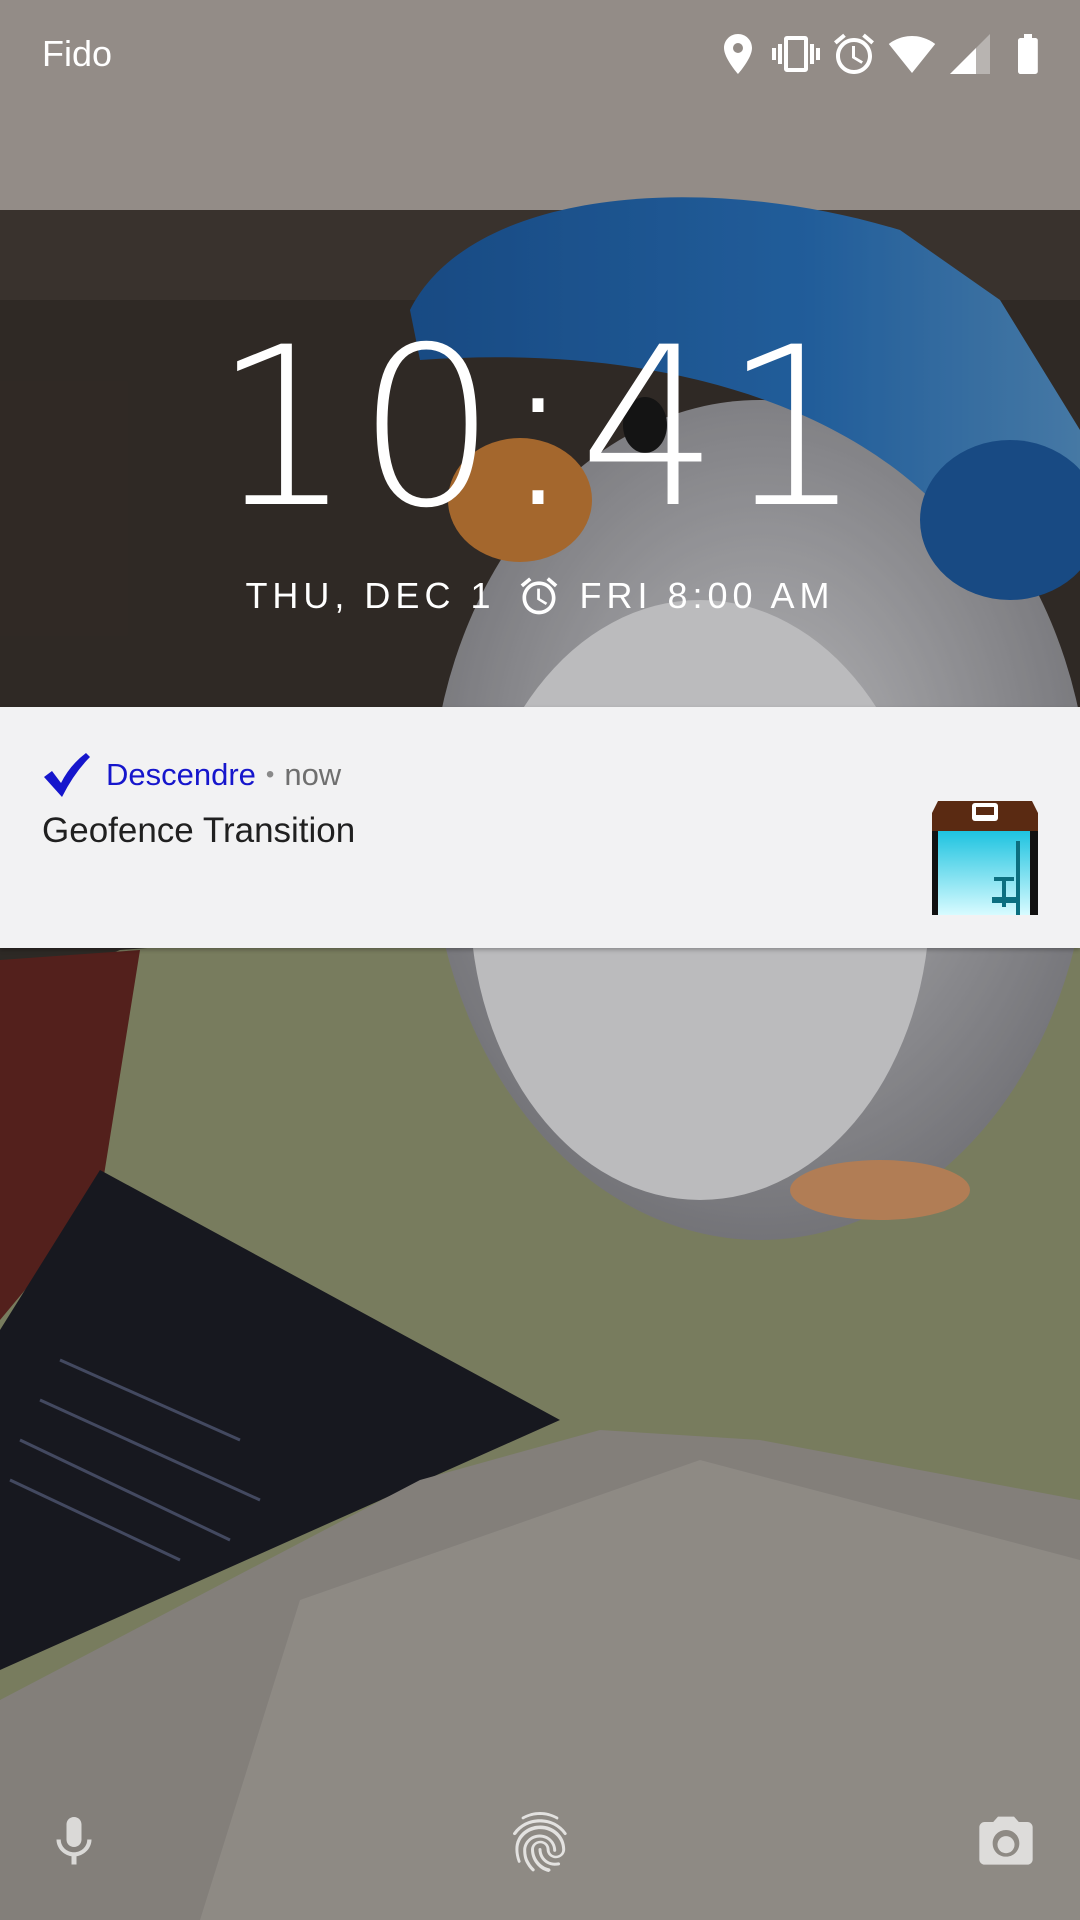 This screenshot has height=1920, width=1080. Describe the element at coordinates (199, 830) in the screenshot. I see `notification-title: Geofence Transition` at that location.